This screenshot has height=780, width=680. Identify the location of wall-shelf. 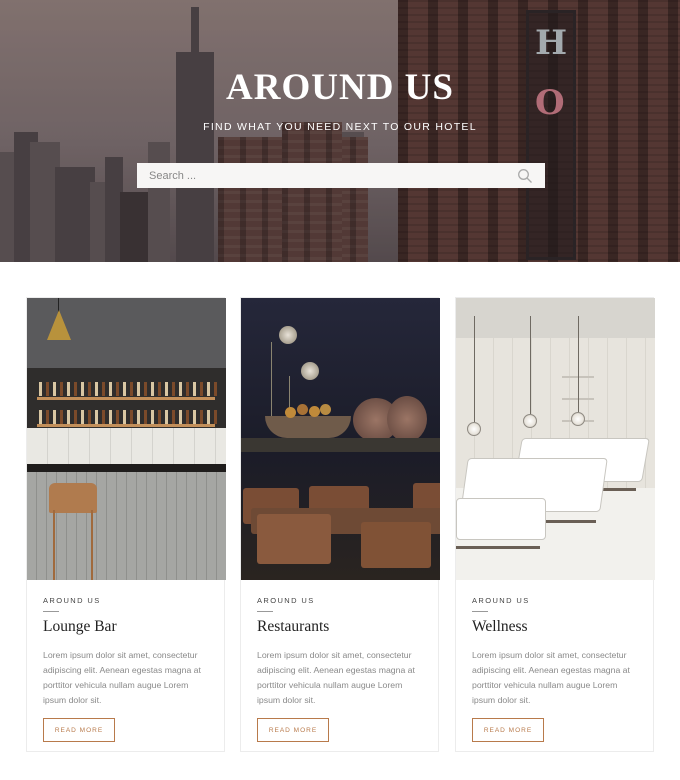
(340, 445).